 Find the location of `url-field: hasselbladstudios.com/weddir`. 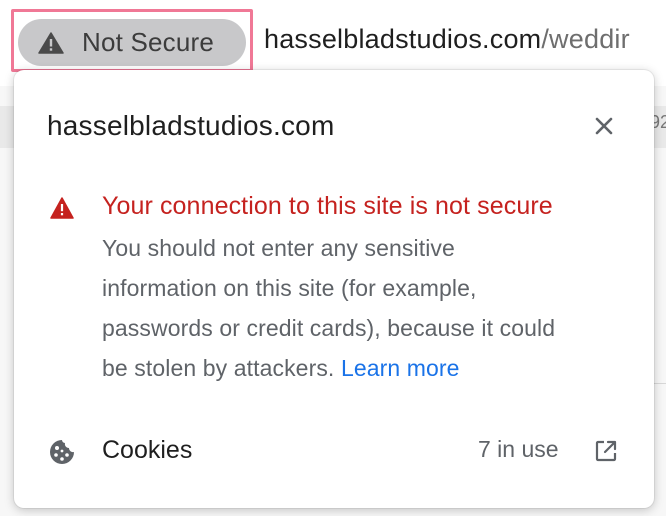

url-field: hasselbladstudios.com/weddir is located at coordinates (447, 39).